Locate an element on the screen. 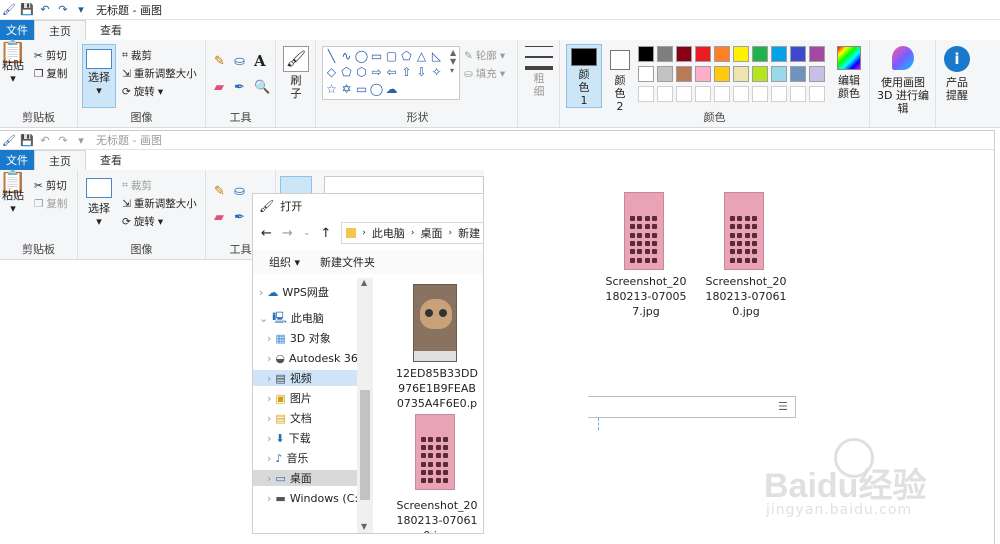 Image resolution: width=1000 pixels, height=544 pixels. five-point-star-shape-icon: ☆ is located at coordinates (331, 88).